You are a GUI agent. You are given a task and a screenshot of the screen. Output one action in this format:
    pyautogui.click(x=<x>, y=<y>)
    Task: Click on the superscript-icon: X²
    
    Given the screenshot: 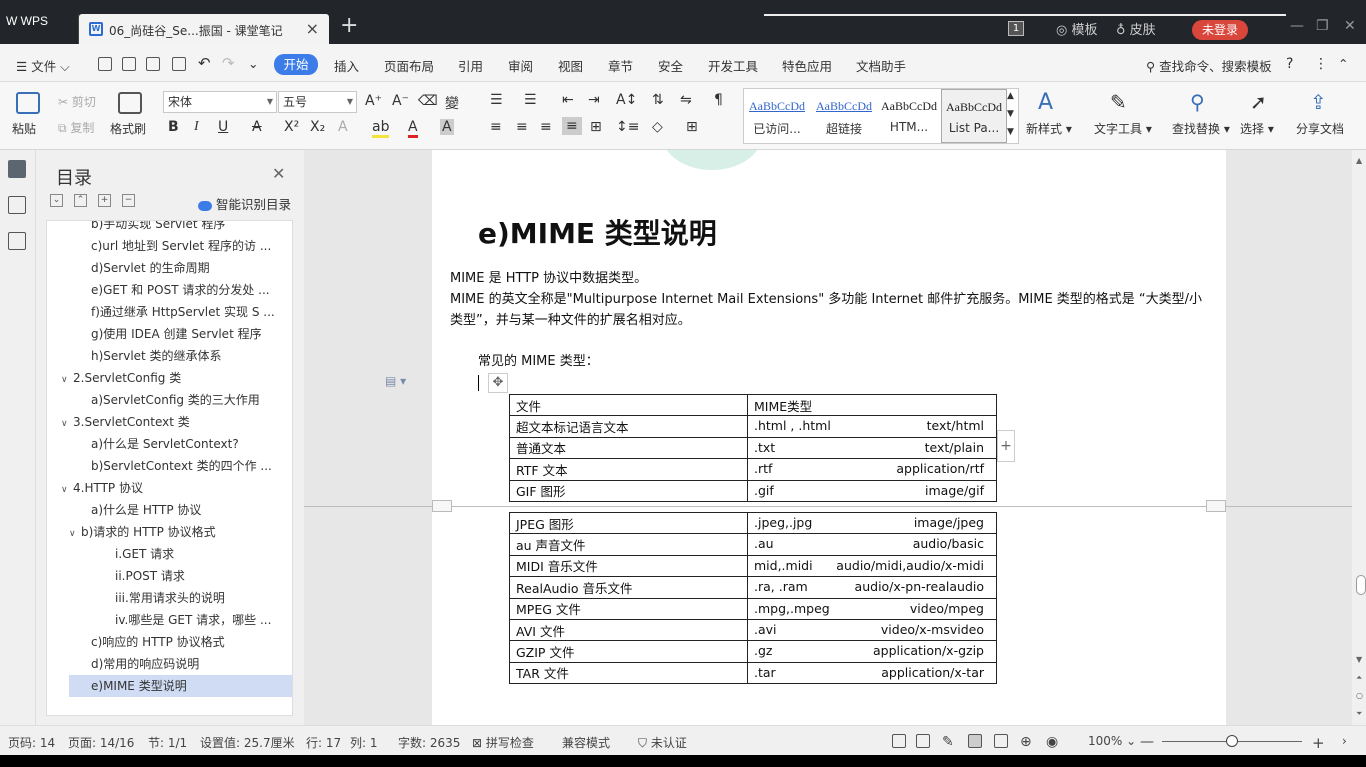 What is the action you would take?
    pyautogui.click(x=291, y=127)
    